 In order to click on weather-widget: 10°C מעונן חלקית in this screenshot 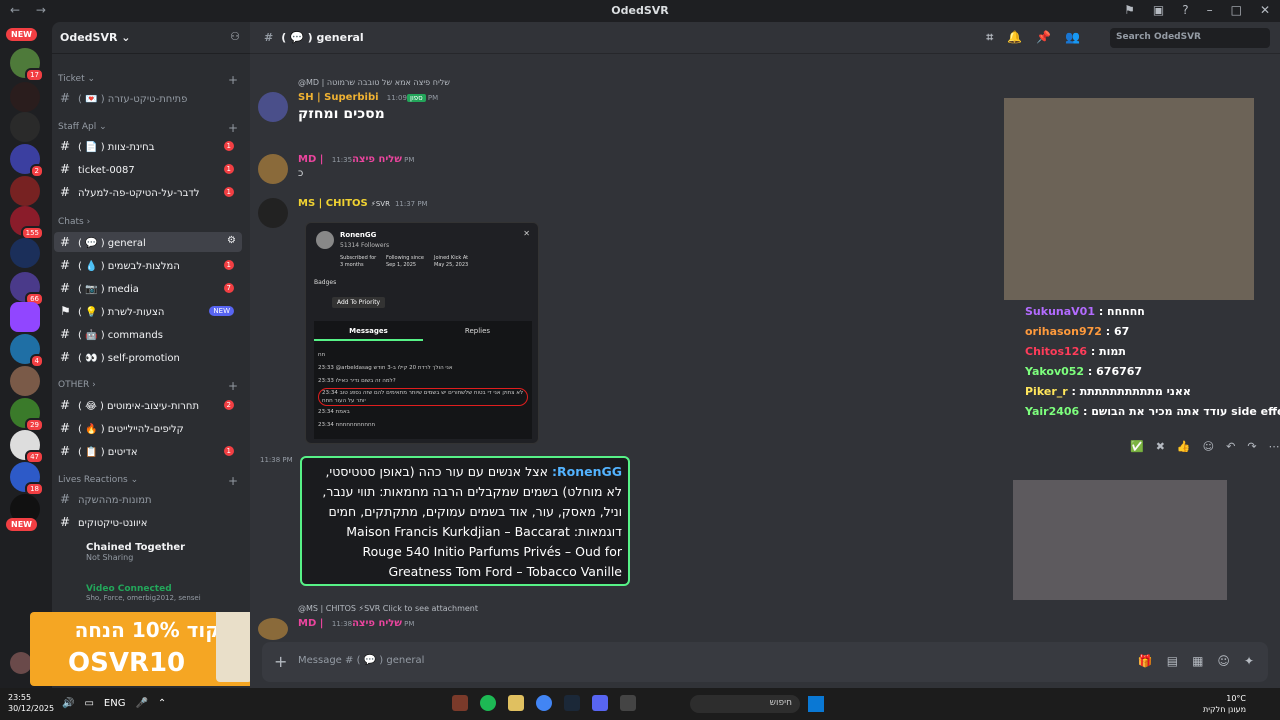, I will do `click(1224, 704)`.